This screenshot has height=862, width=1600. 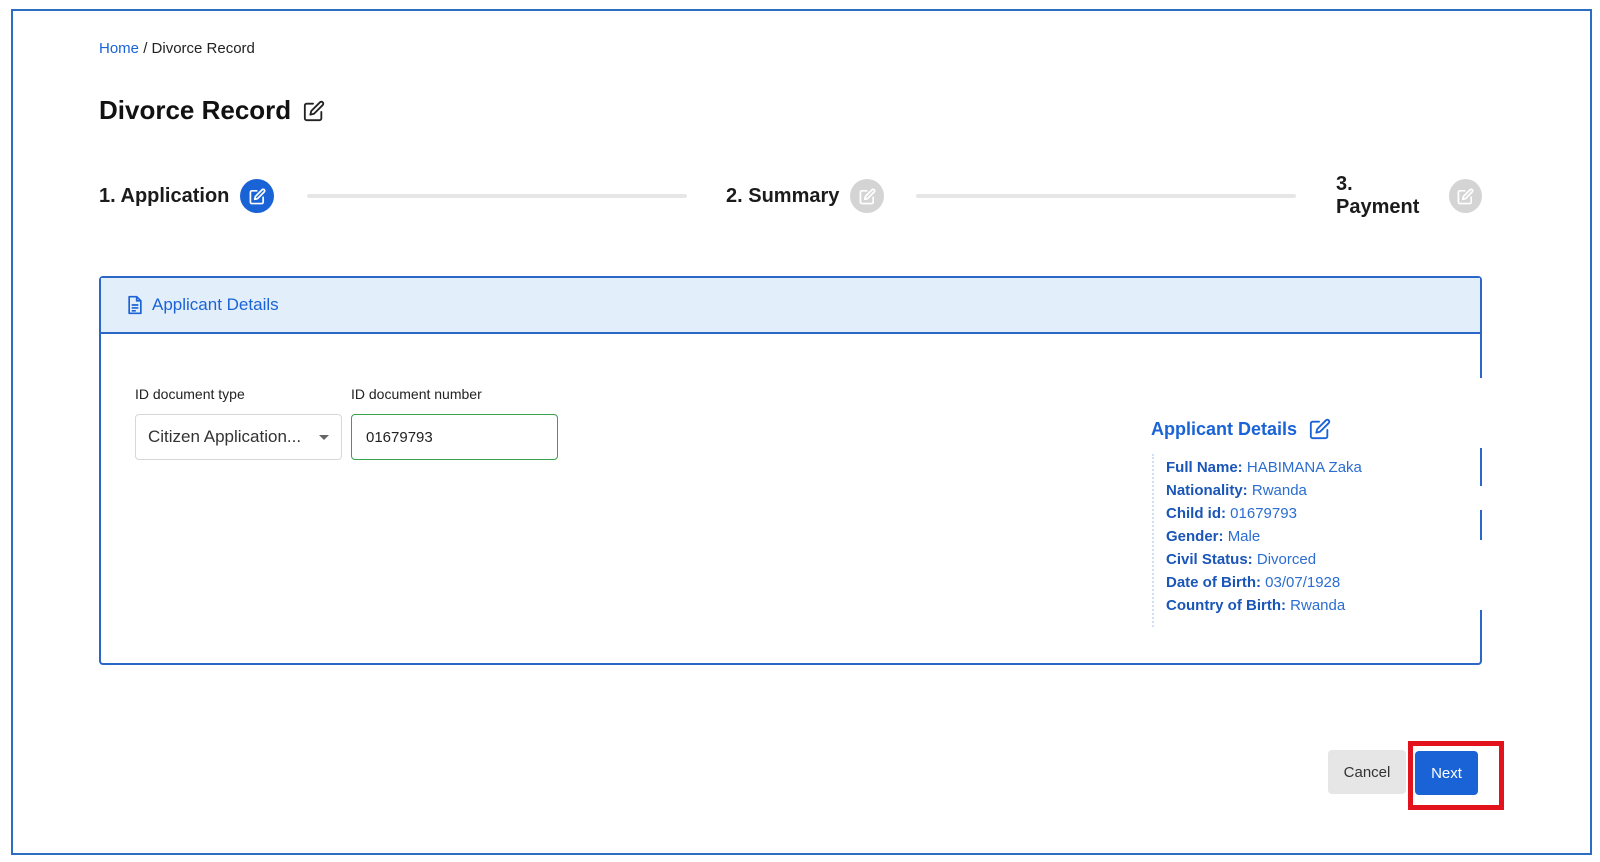 I want to click on detail-child-id: Child id: 01679793, so click(x=1231, y=513).